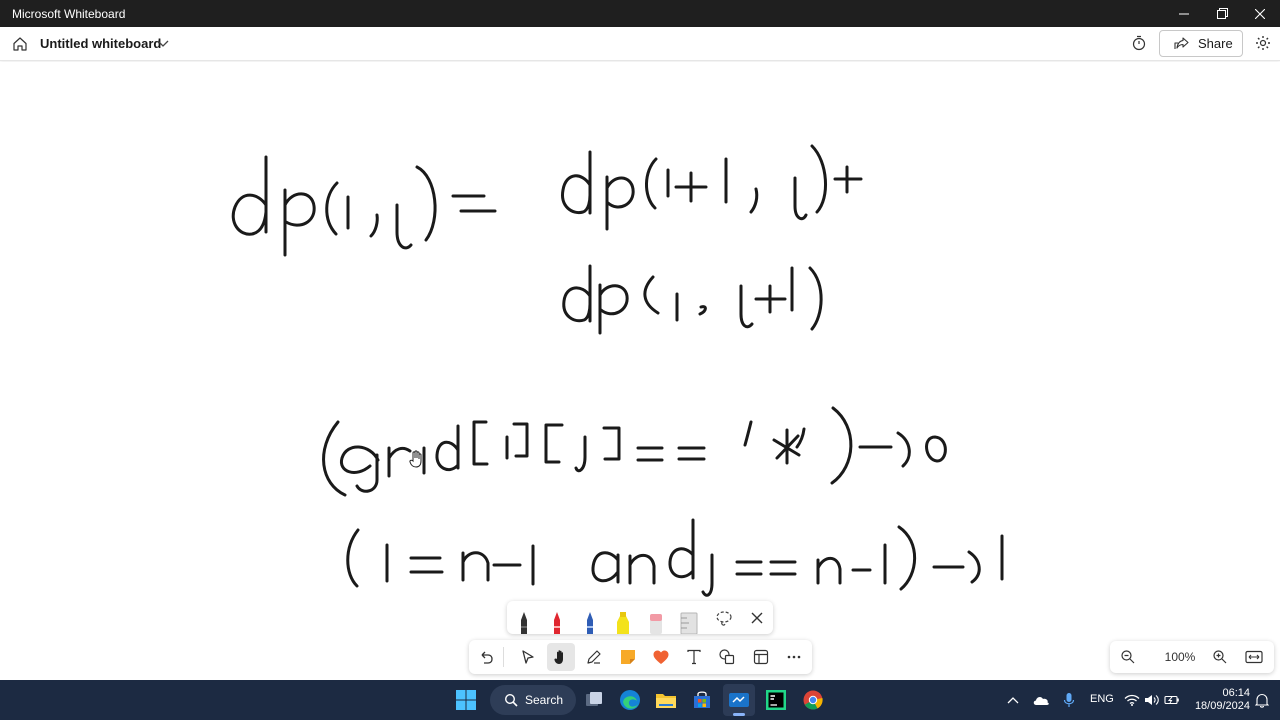 The width and height of the screenshot is (1280, 720). What do you see at coordinates (1222, 706) in the screenshot?
I see `clock-date: 18/09/2024` at bounding box center [1222, 706].